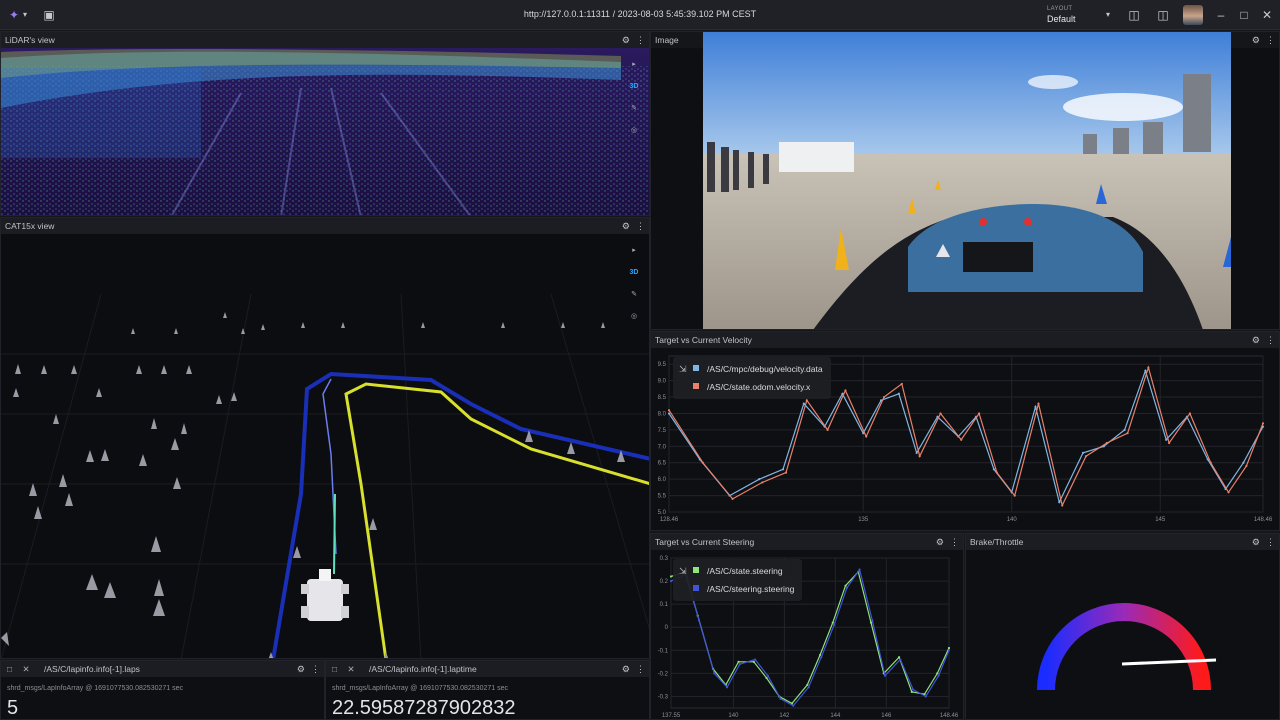 Image resolution: width=1280 pixels, height=720 pixels. What do you see at coordinates (92, 669) in the screenshot?
I see `laps-topic-path: /AS/C/lapinfo.info[-1].laps` at bounding box center [92, 669].